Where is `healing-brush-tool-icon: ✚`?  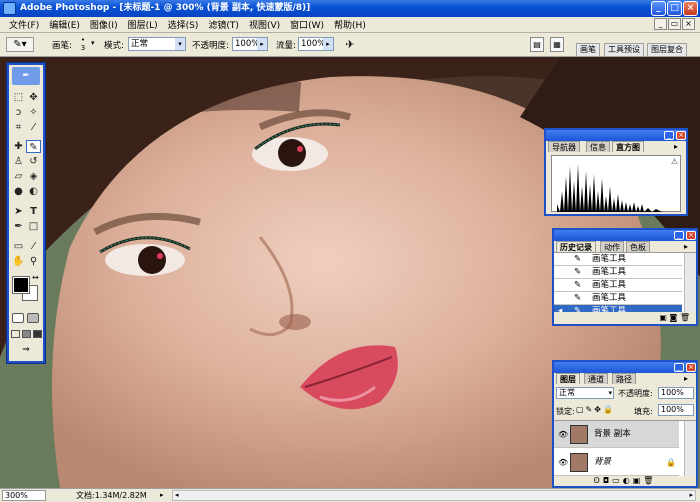 healing-brush-tool-icon: ✚ is located at coordinates (18, 146).